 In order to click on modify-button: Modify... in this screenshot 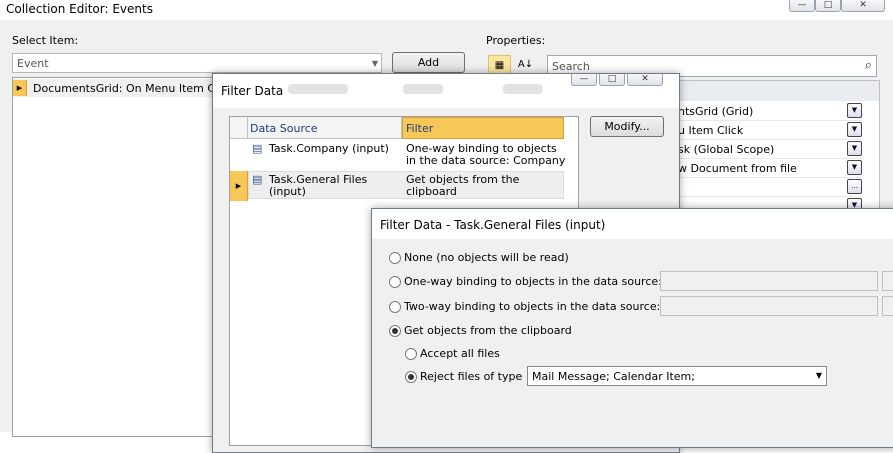, I will do `click(627, 126)`.